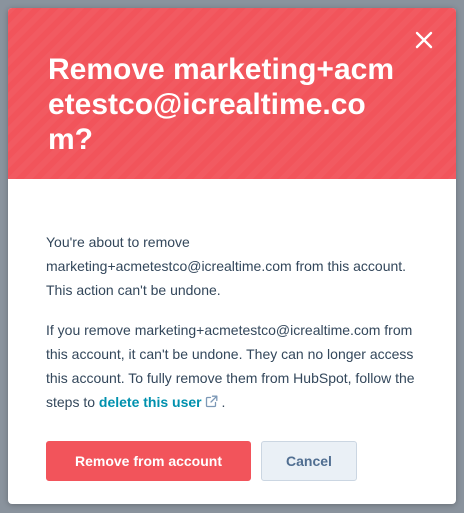  I want to click on details-end: ., so click(221, 402).